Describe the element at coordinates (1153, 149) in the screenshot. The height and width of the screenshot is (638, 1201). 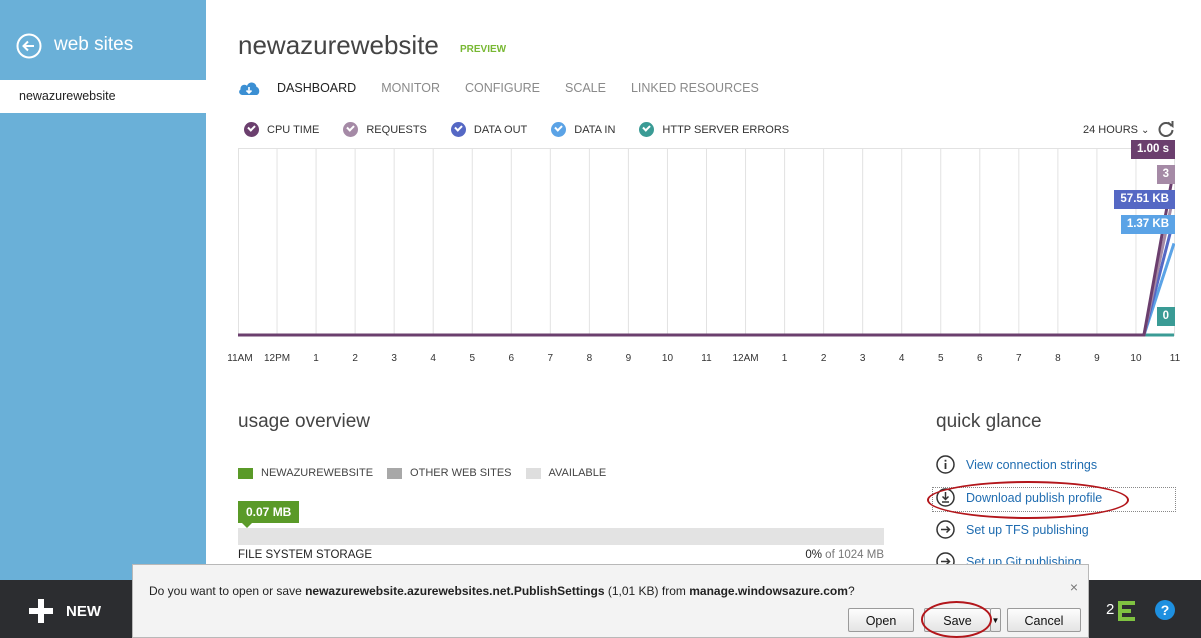
I see `value-label-cpu-time: 1.00 s` at that location.